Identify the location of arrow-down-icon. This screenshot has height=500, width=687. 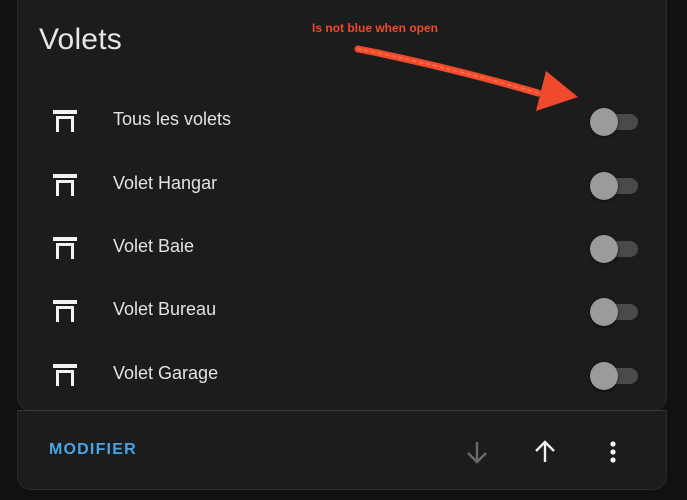
(477, 452).